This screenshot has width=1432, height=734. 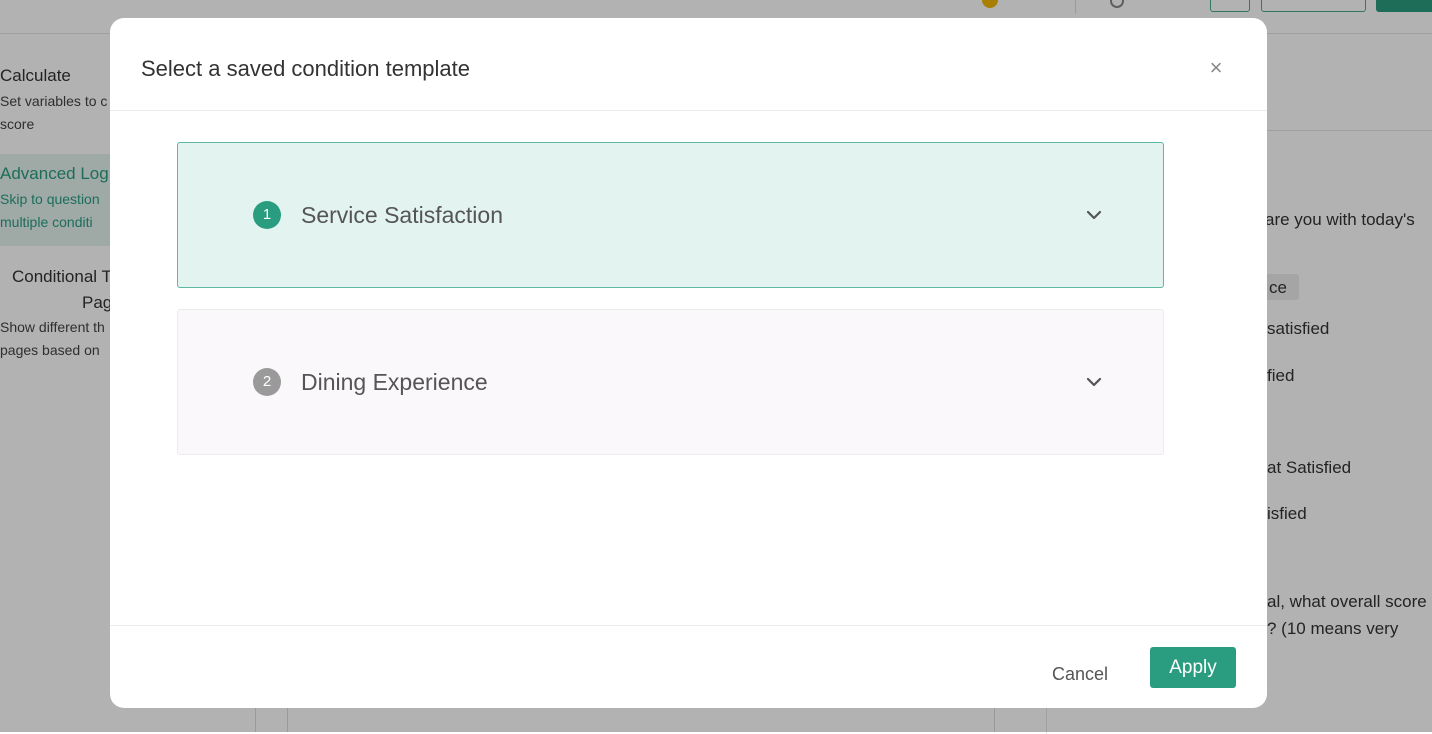 What do you see at coordinates (688, 64) in the screenshot?
I see `modal-header: Select a saved condition template ×` at bounding box center [688, 64].